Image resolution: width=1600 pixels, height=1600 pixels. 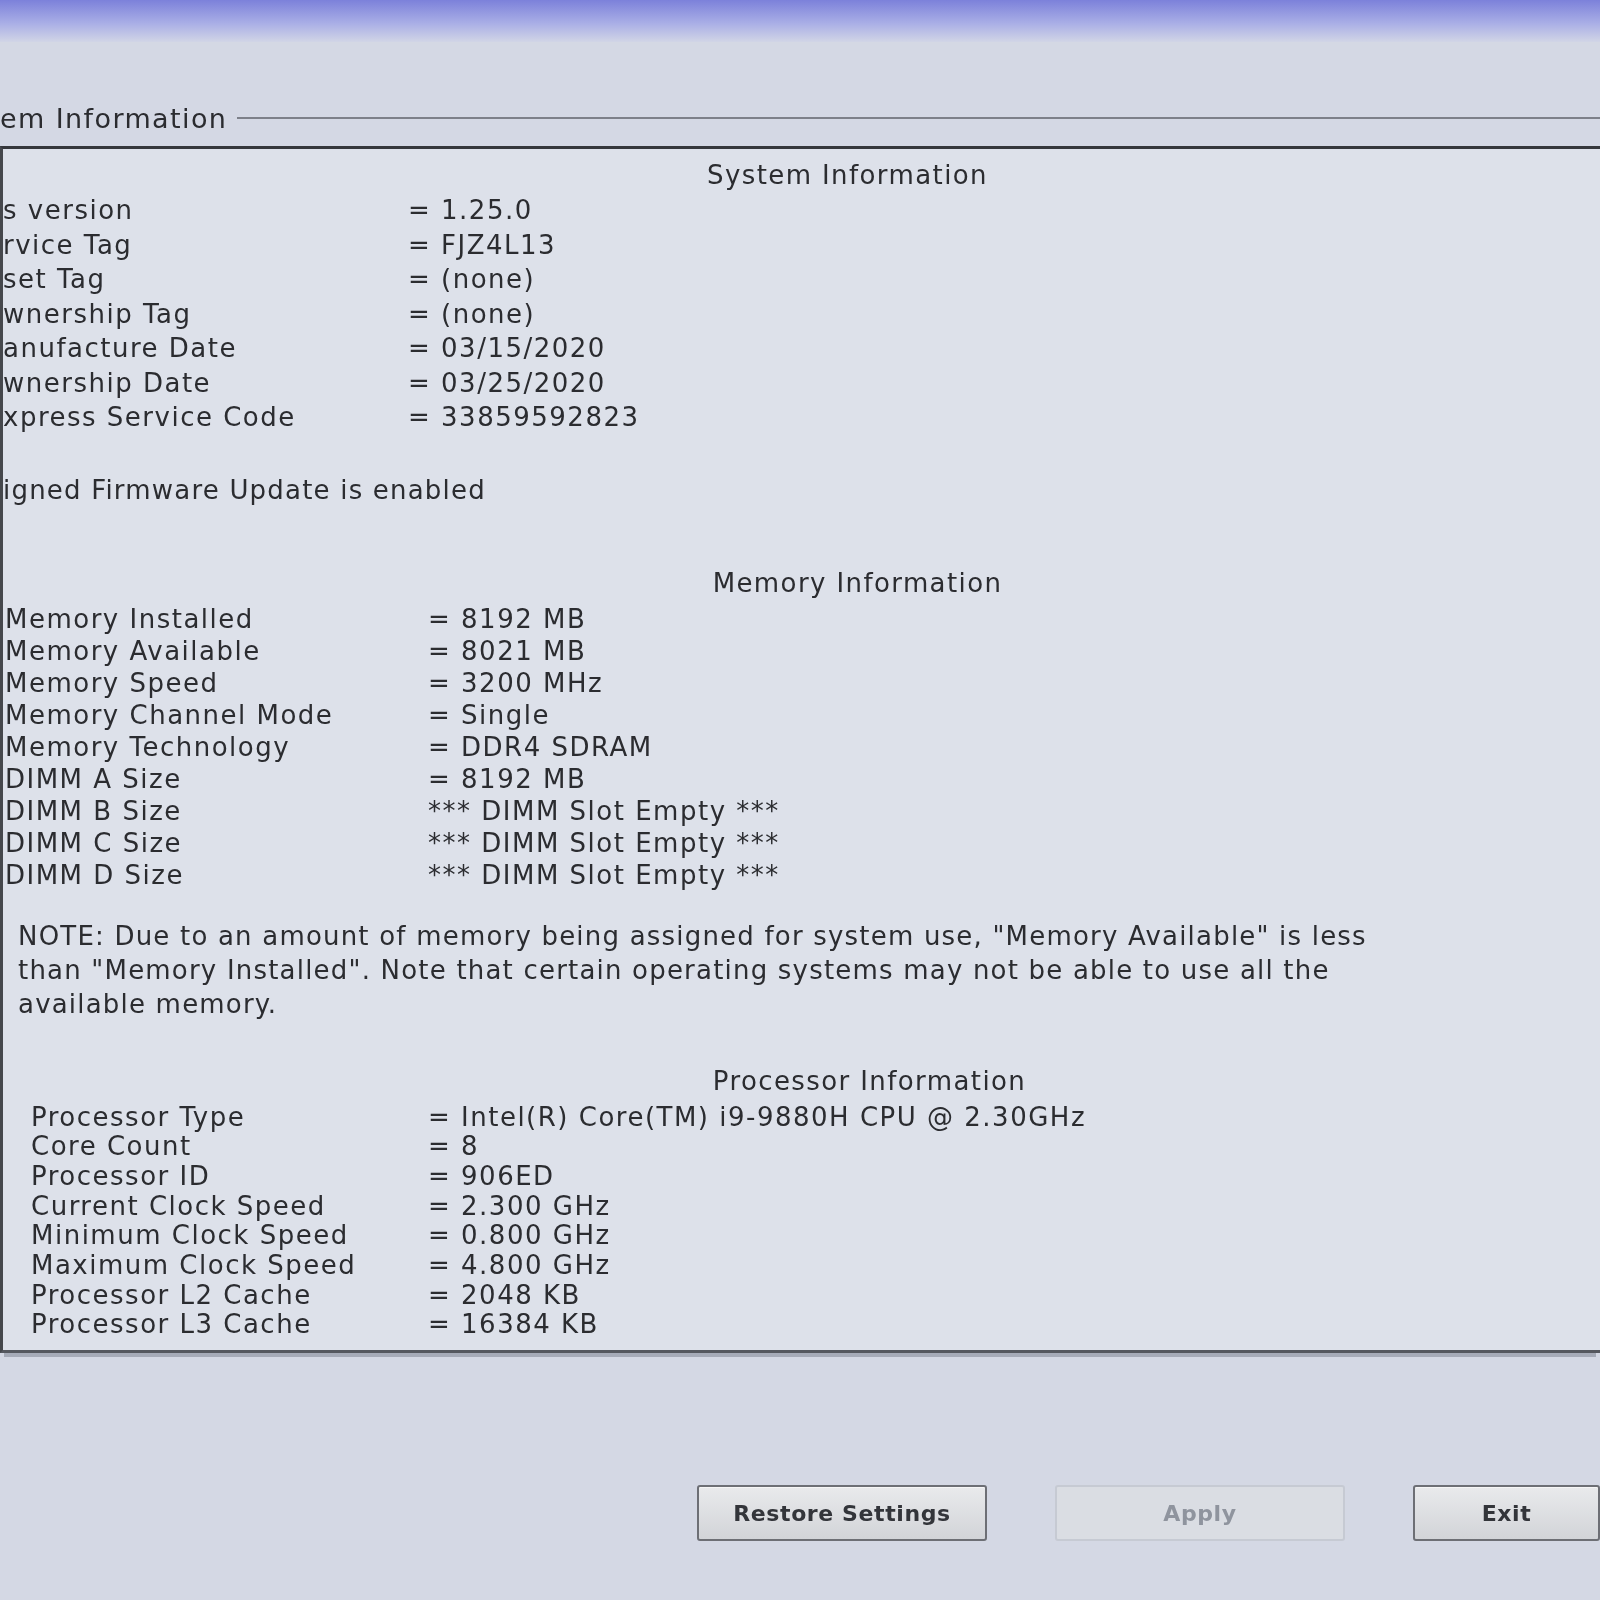 What do you see at coordinates (94, 874) in the screenshot?
I see `field-label: DIMM D Size` at bounding box center [94, 874].